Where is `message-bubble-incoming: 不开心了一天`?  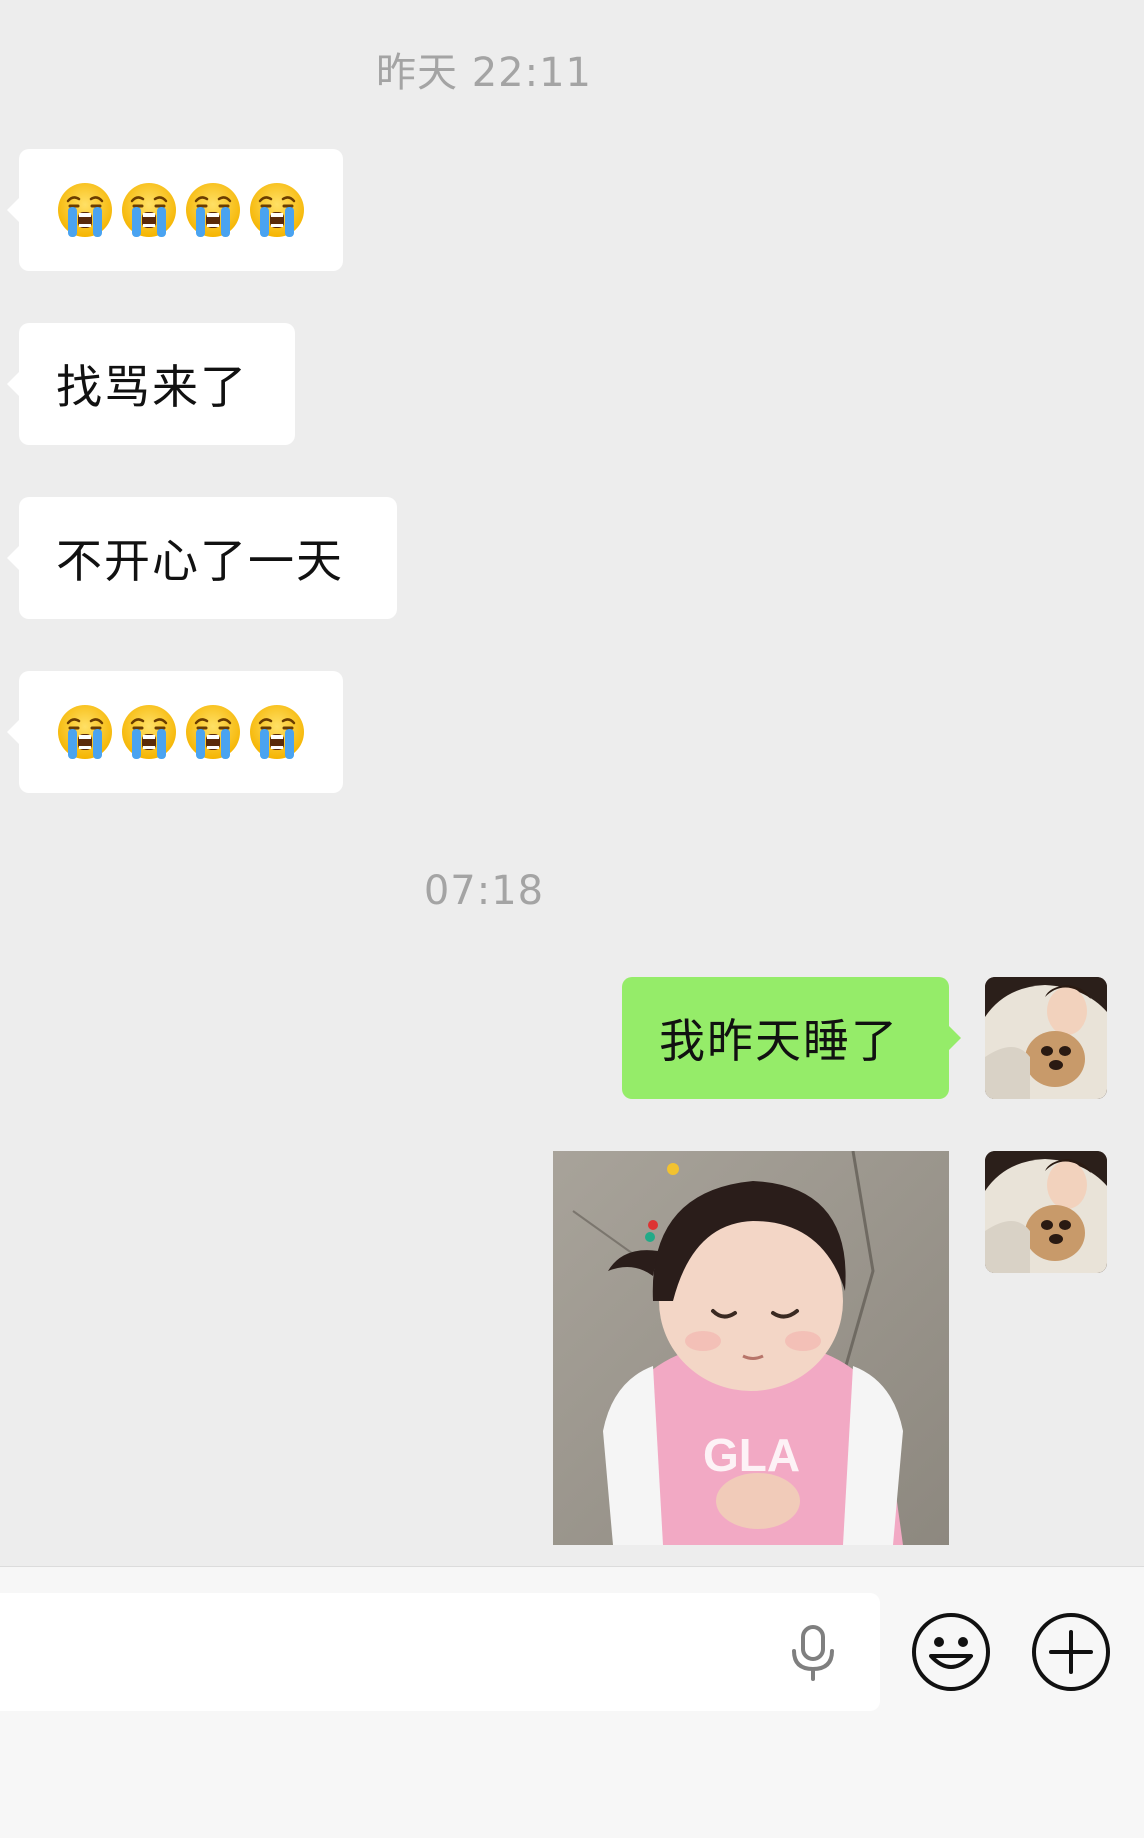
message-bubble-incoming: 不开心了一天 is located at coordinates (202, 558).